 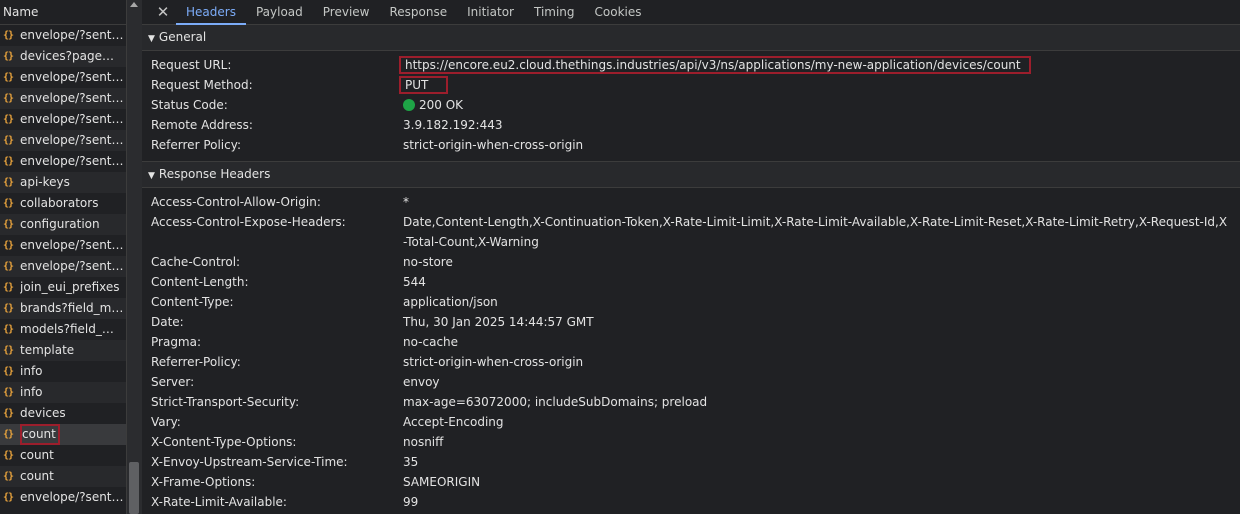 I want to click on response-header-row: Access-Control-Allow-Origin: *, so click(x=691, y=202).